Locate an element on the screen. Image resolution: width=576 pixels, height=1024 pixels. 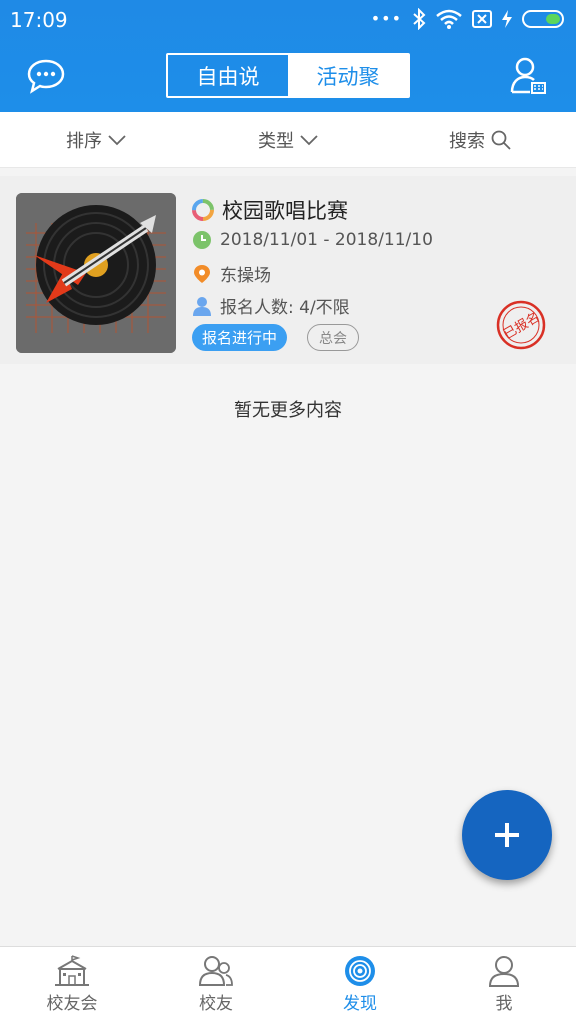
tab-label: 校友 is located at coordinates (216, 1004).